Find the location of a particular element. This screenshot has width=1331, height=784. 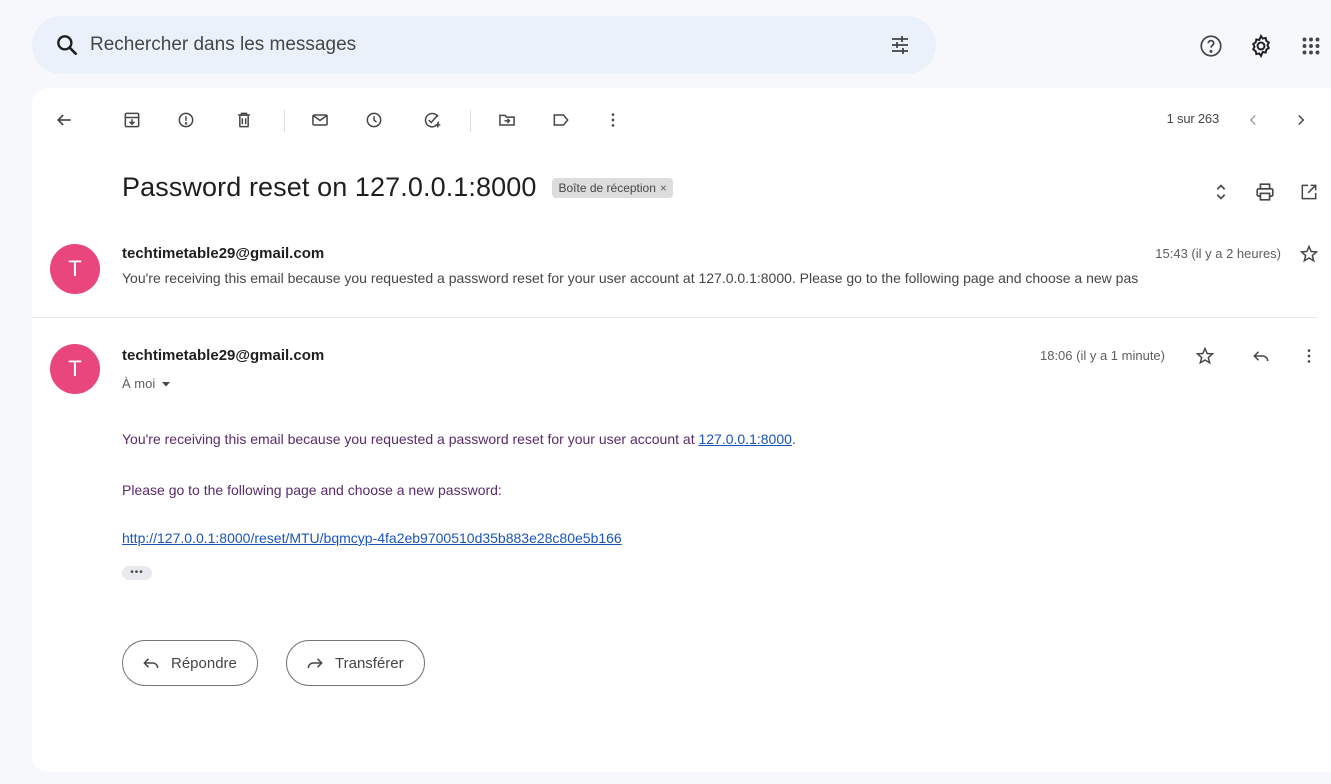

print-icon is located at coordinates (1265, 192).